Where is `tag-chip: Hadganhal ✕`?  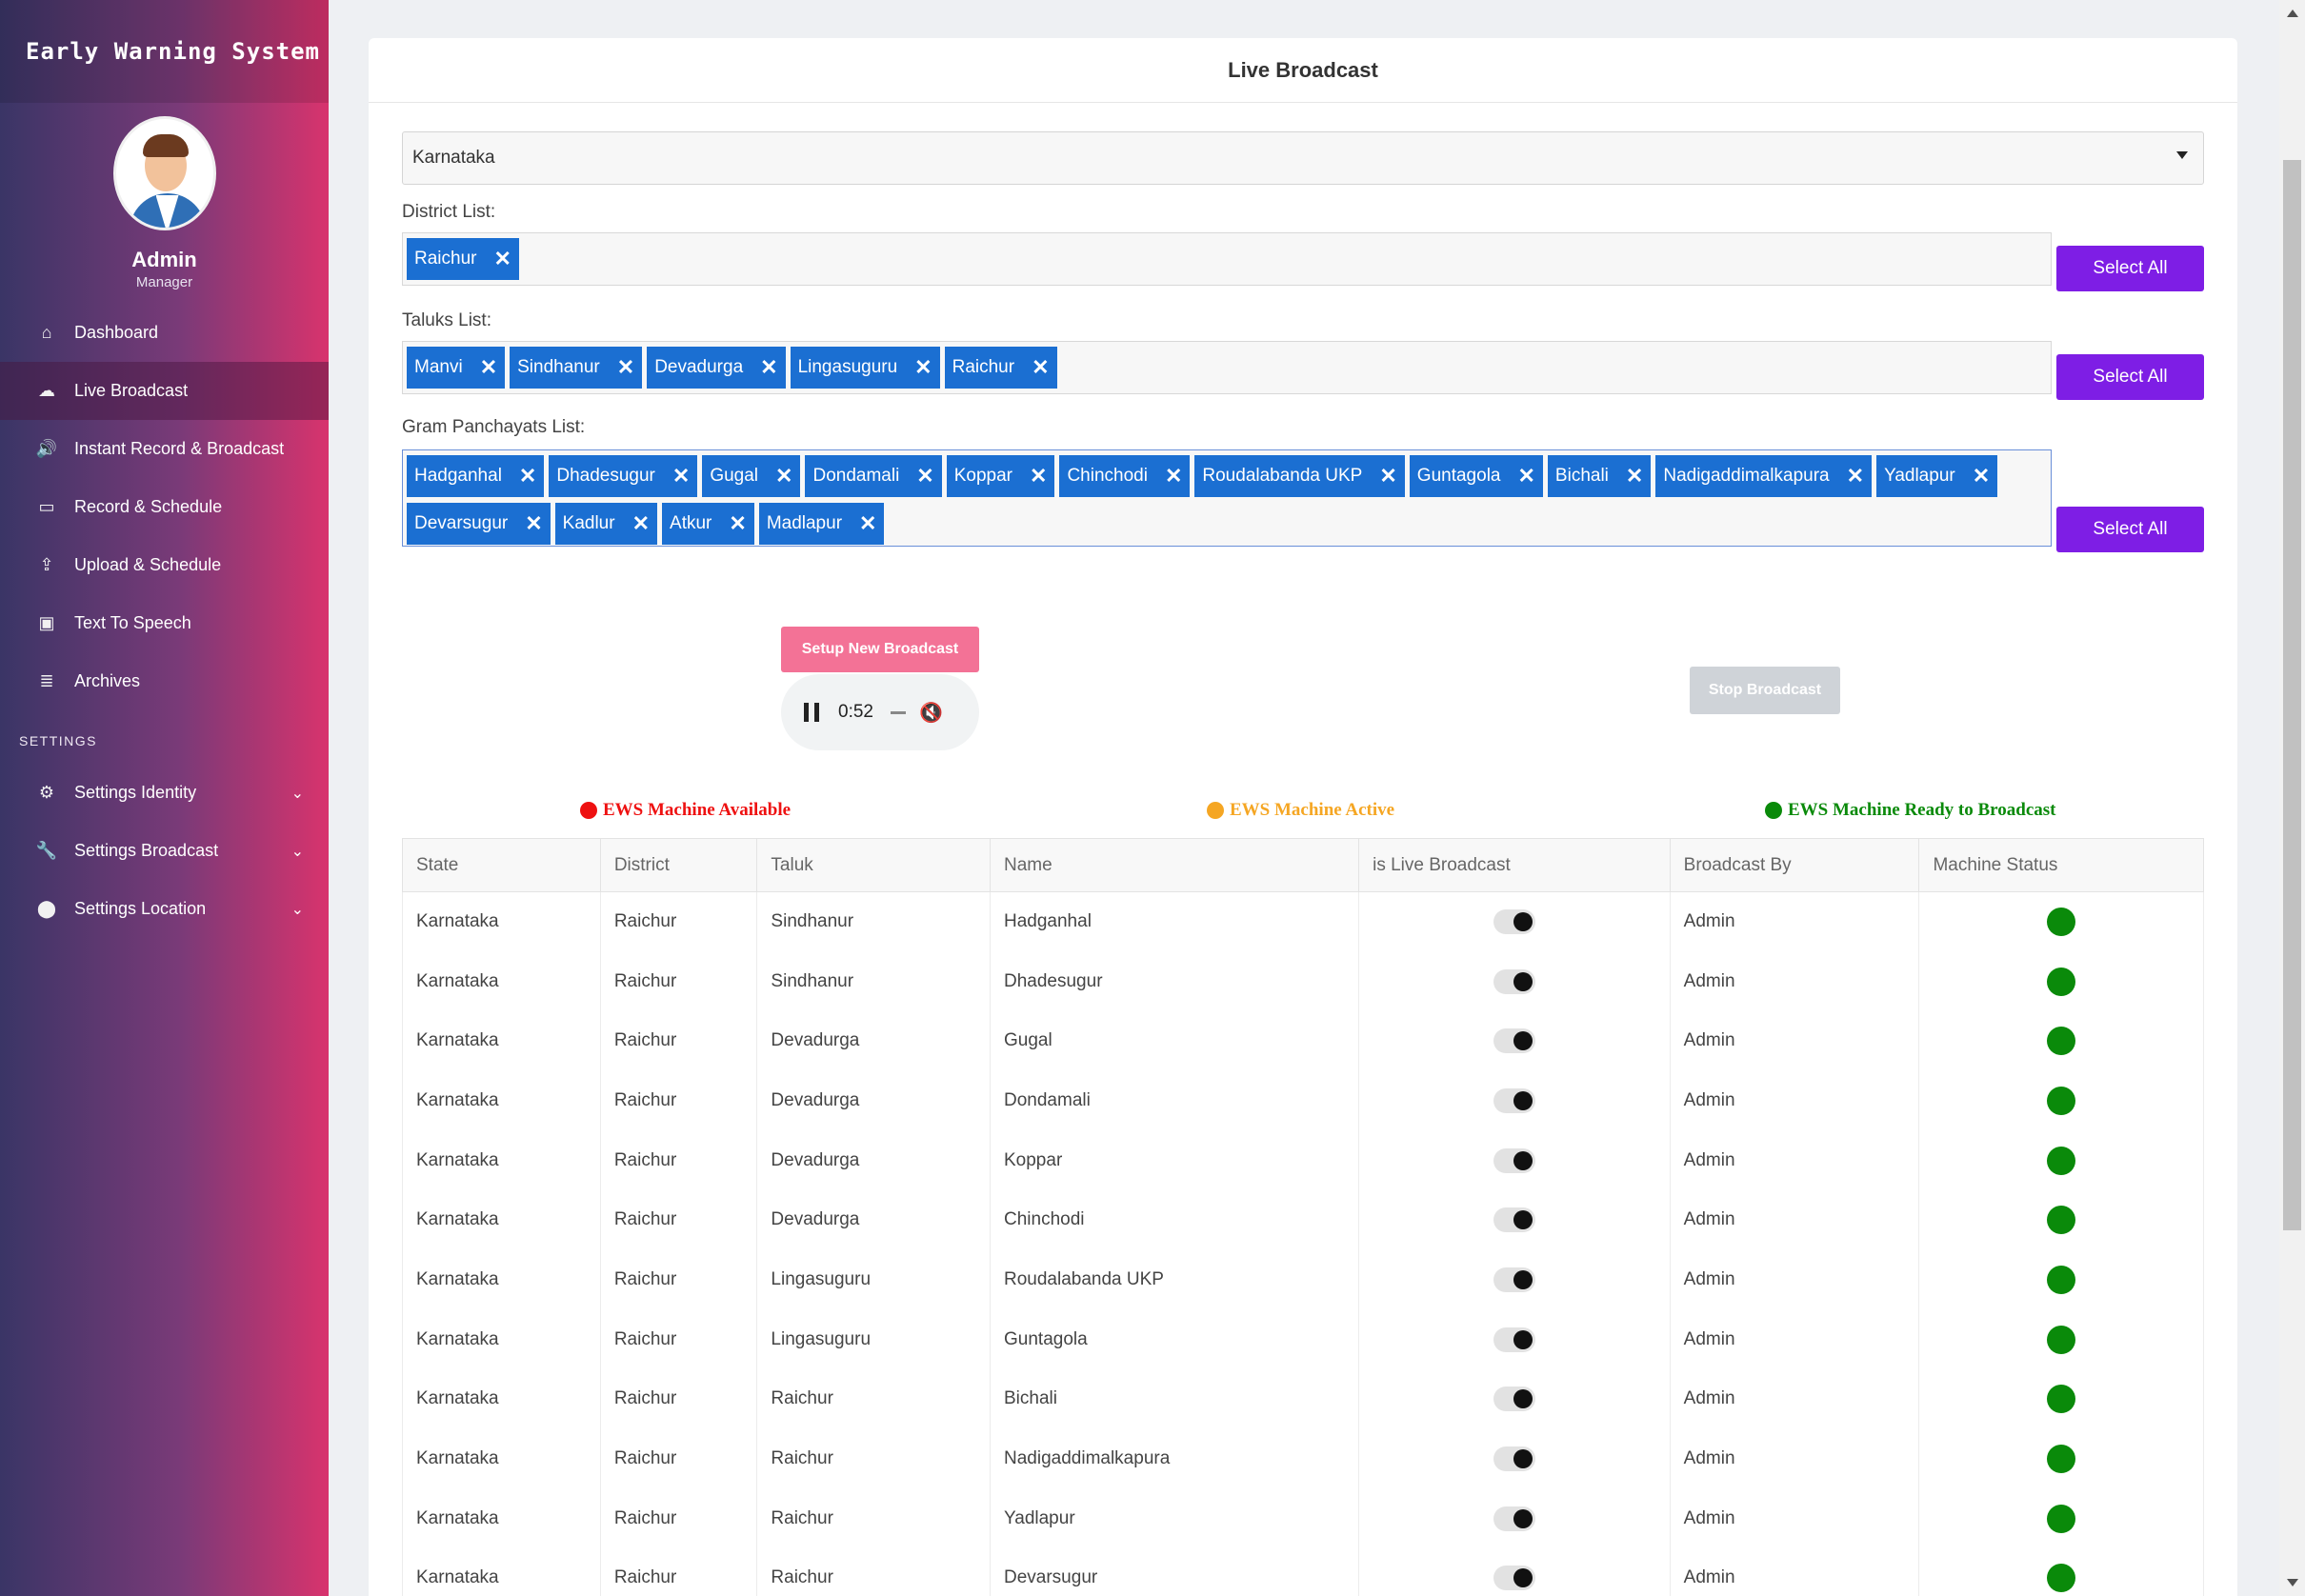 tag-chip: Hadganhal ✕ is located at coordinates (476, 476).